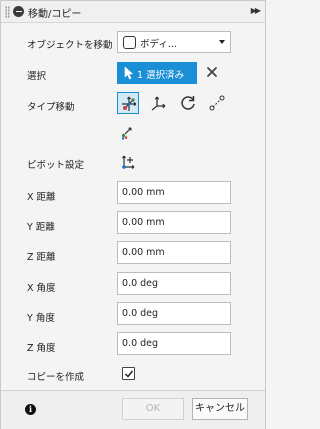 The image size is (320, 429). I want to click on translate-icon, so click(158, 103).